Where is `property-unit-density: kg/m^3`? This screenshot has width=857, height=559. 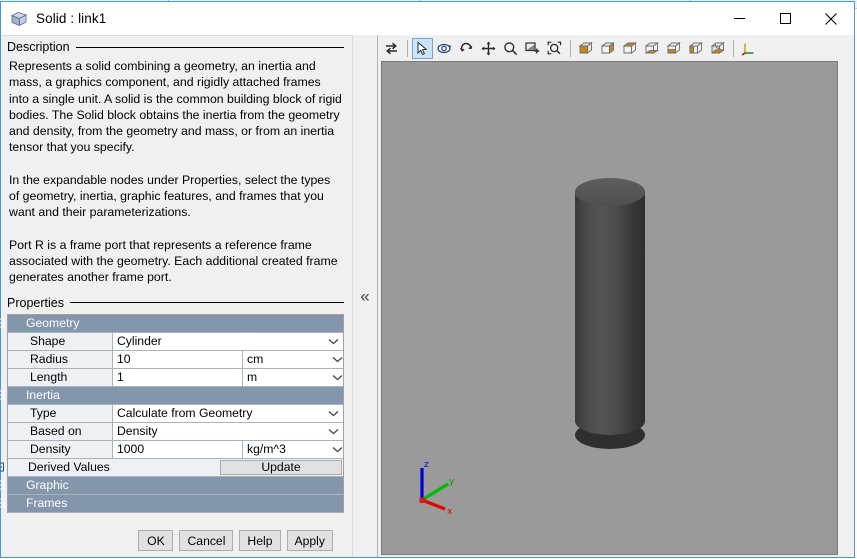 property-unit-density: kg/m^3 is located at coordinates (292, 449).